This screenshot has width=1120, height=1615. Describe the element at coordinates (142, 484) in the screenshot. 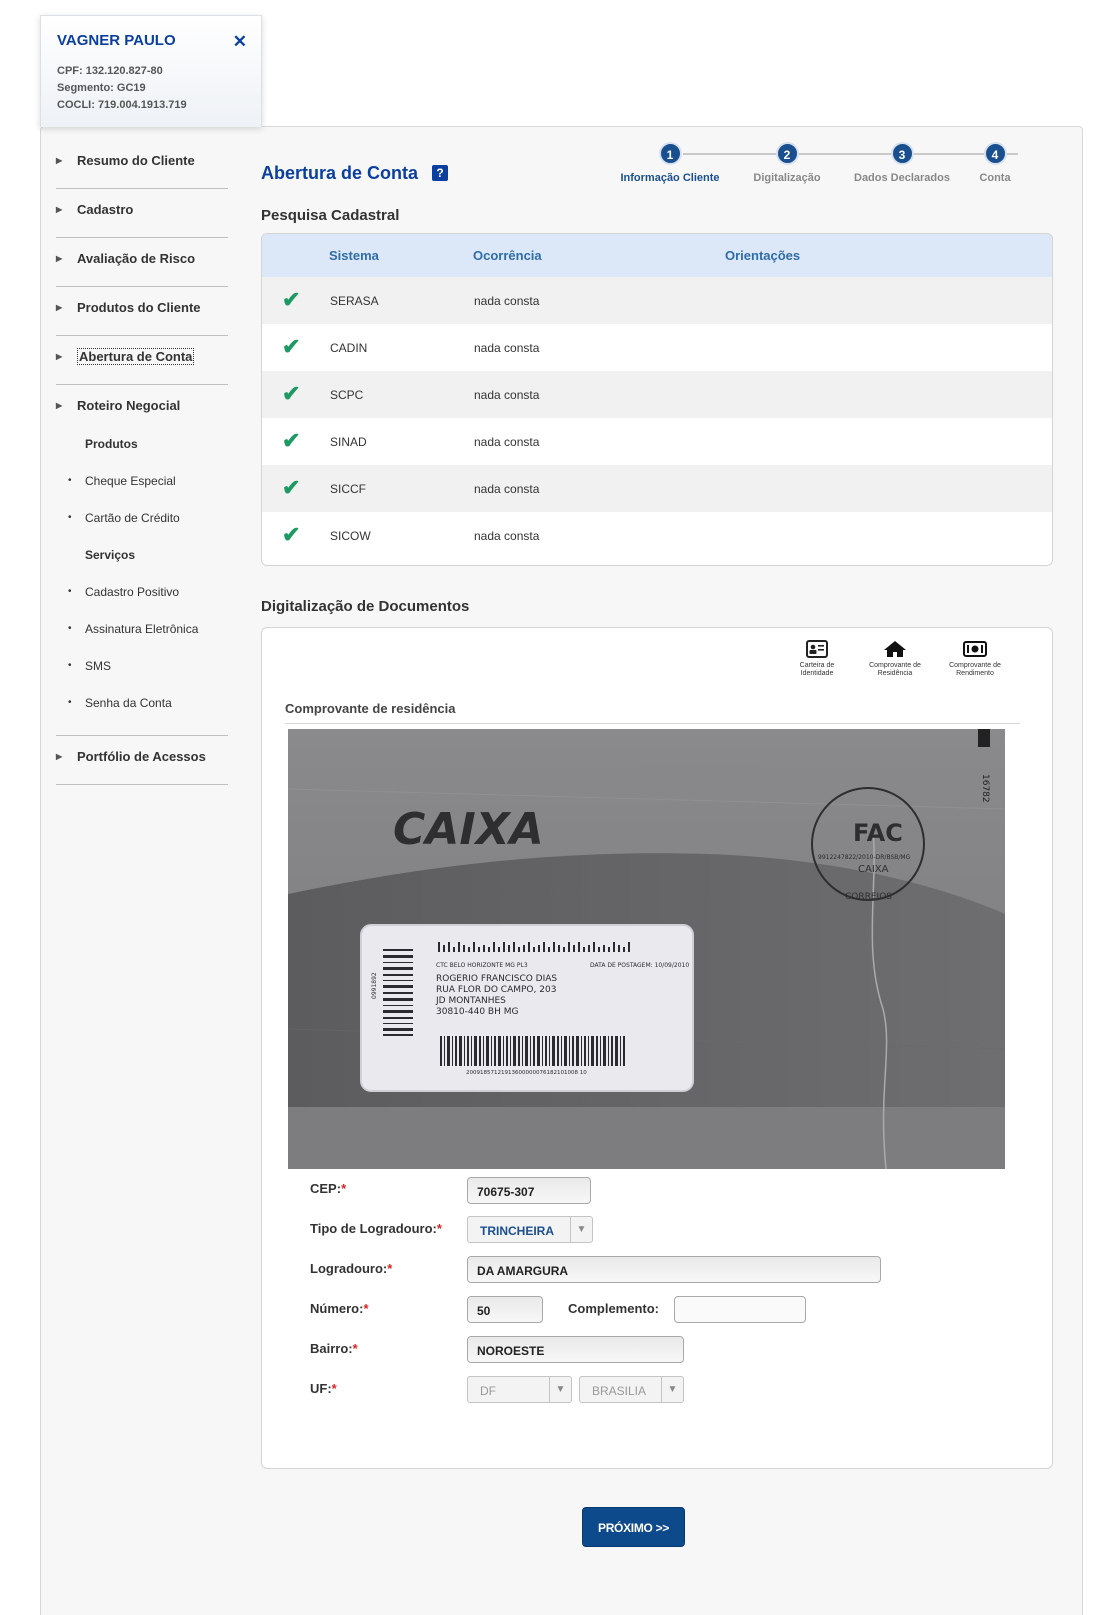

I see `sidebar-link-cheque-especial: Cheque Especial` at that location.